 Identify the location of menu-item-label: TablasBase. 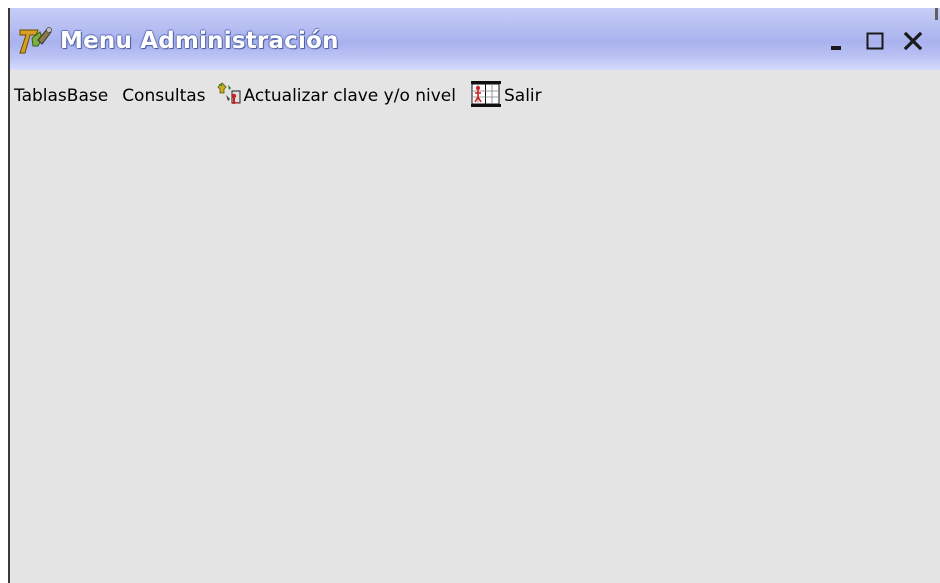
(61, 96).